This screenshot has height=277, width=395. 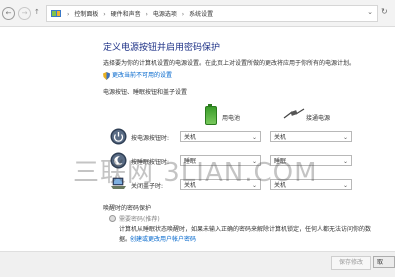 I want to click on change-unavailable-settings-link: 更改当前不可用的设置, so click(x=137, y=75).